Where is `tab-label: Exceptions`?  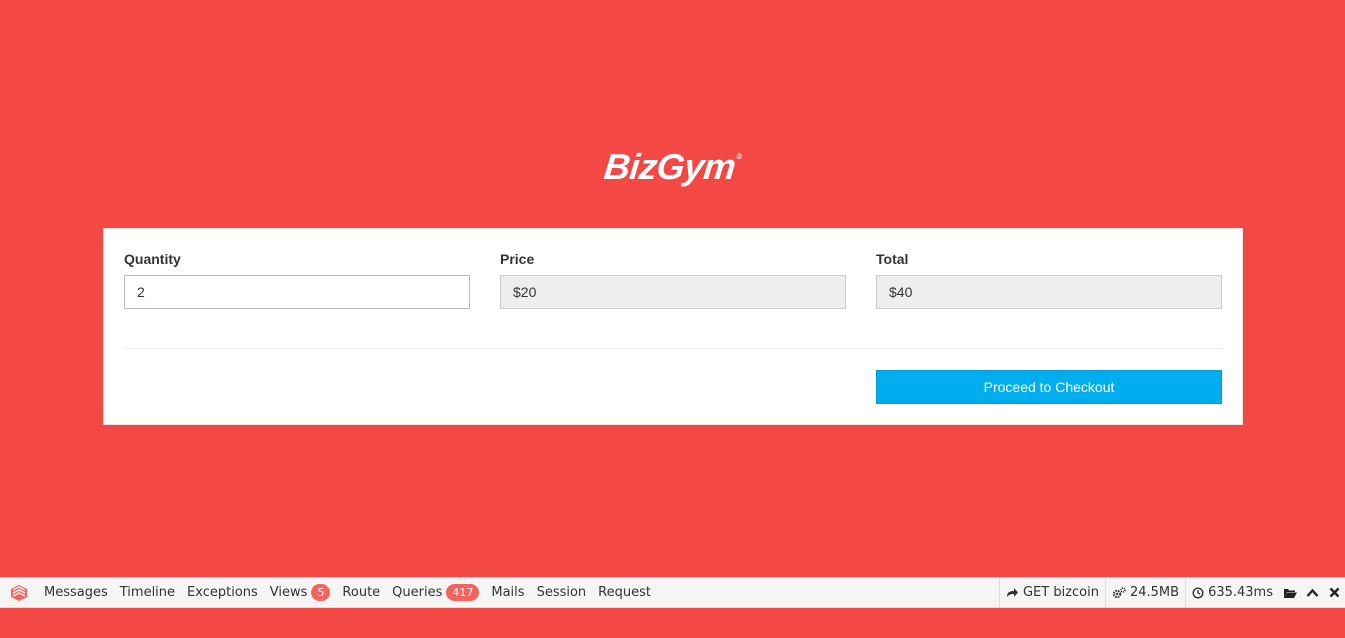 tab-label: Exceptions is located at coordinates (222, 592).